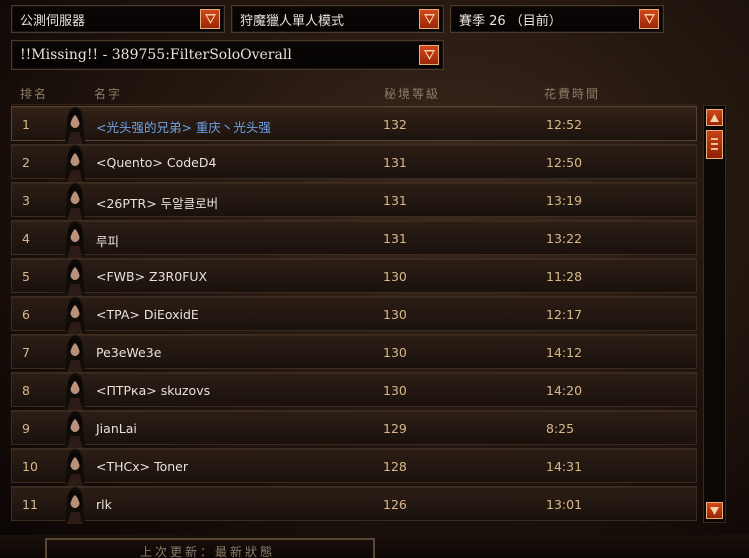  I want to click on mode-dropdown: 狩魔獵人單人模式, so click(337, 19).